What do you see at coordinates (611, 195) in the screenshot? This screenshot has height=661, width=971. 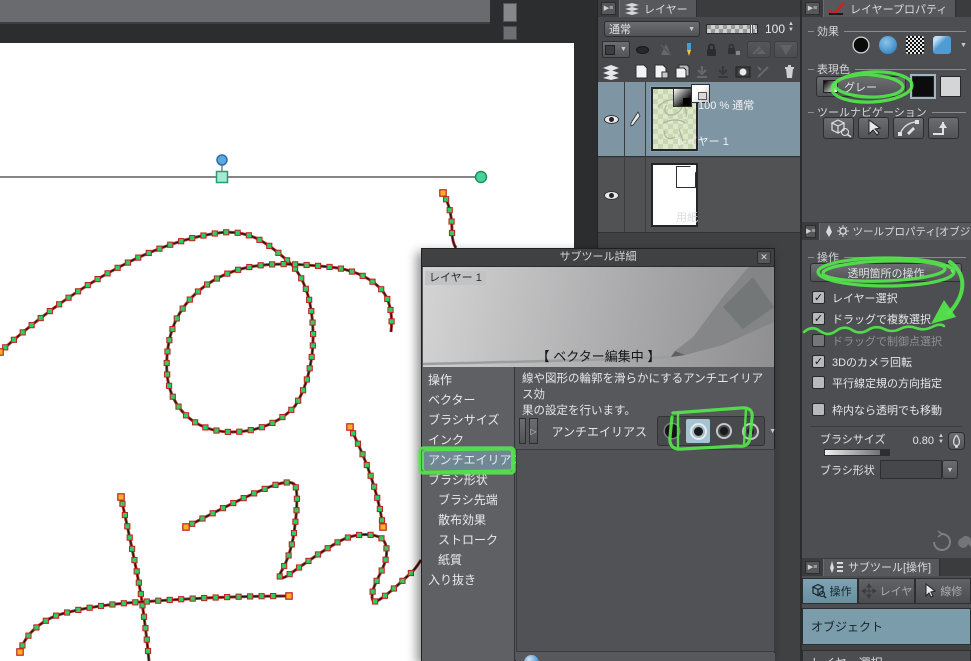 I see `visibility-cell` at bounding box center [611, 195].